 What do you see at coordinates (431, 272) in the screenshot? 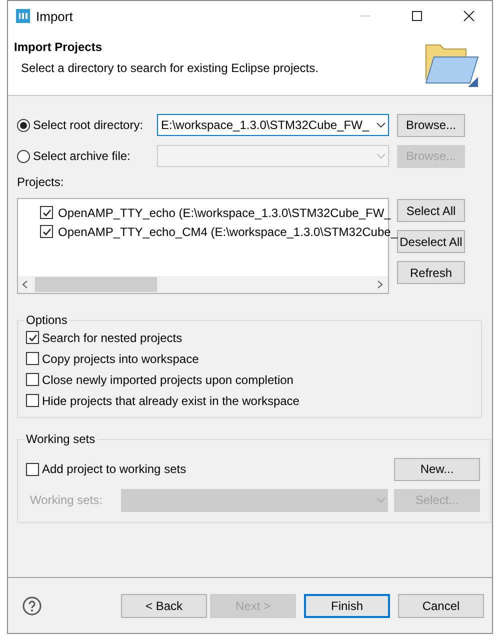
I see `list-action-button: Refresh` at bounding box center [431, 272].